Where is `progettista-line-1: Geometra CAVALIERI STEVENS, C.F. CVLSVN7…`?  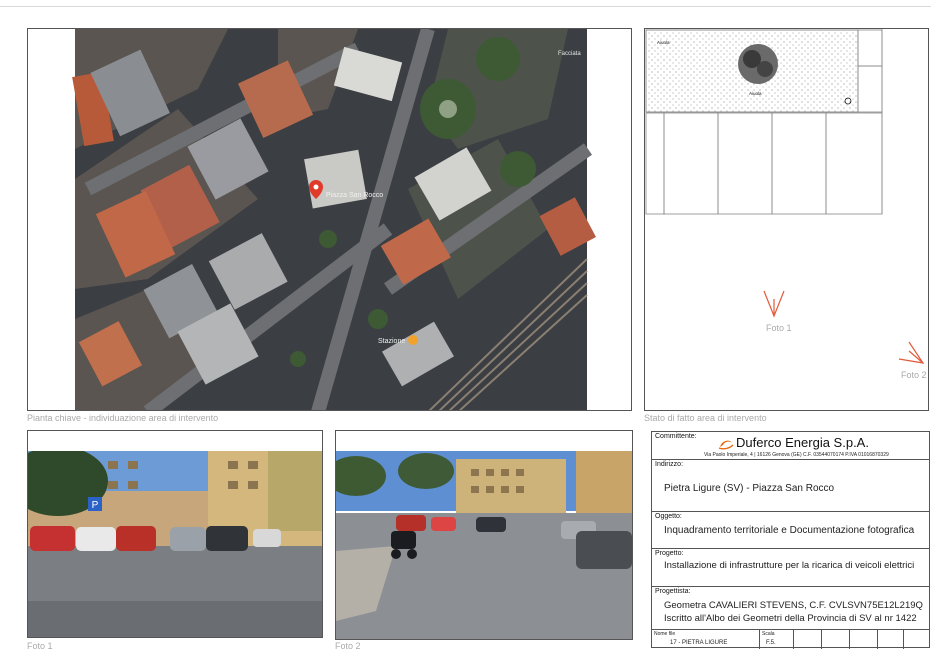
progettista-line-1: Geometra CAVALIERI STEVENS, C.F. CVLSVN7… is located at coordinates (793, 605).